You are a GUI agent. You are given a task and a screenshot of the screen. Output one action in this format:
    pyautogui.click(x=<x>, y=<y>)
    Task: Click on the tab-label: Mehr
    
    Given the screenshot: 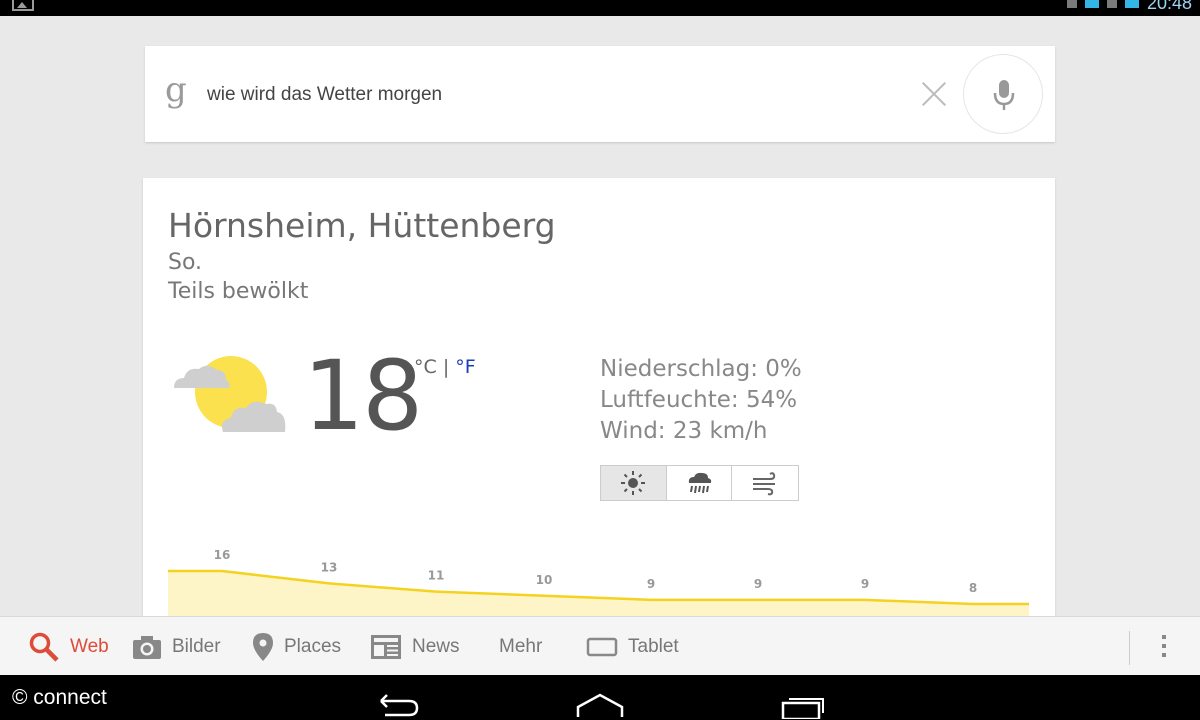 What is the action you would take?
    pyautogui.click(x=521, y=646)
    